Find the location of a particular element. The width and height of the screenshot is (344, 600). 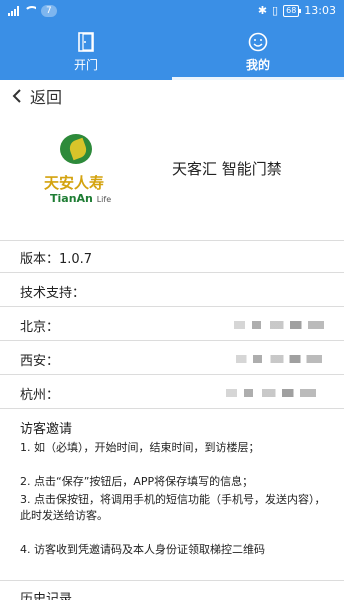

status-right: ✱ ▯ 68 13:03 is located at coordinates (297, 10).